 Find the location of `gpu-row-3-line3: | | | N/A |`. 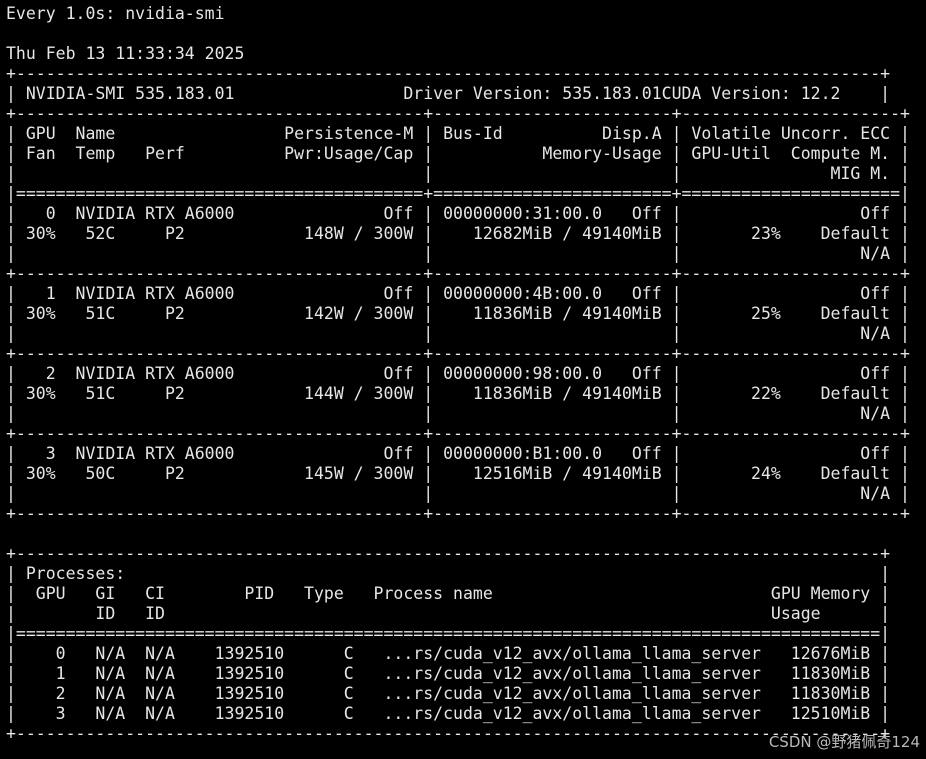

gpu-row-3-line3: | | | N/A | is located at coordinates (458, 493).